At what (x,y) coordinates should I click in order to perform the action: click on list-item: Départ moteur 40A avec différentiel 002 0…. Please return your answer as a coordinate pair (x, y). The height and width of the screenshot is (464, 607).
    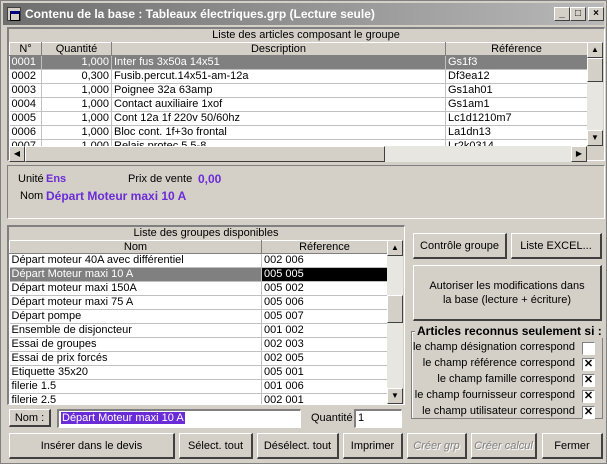
    Looking at the image, I should click on (198, 260).